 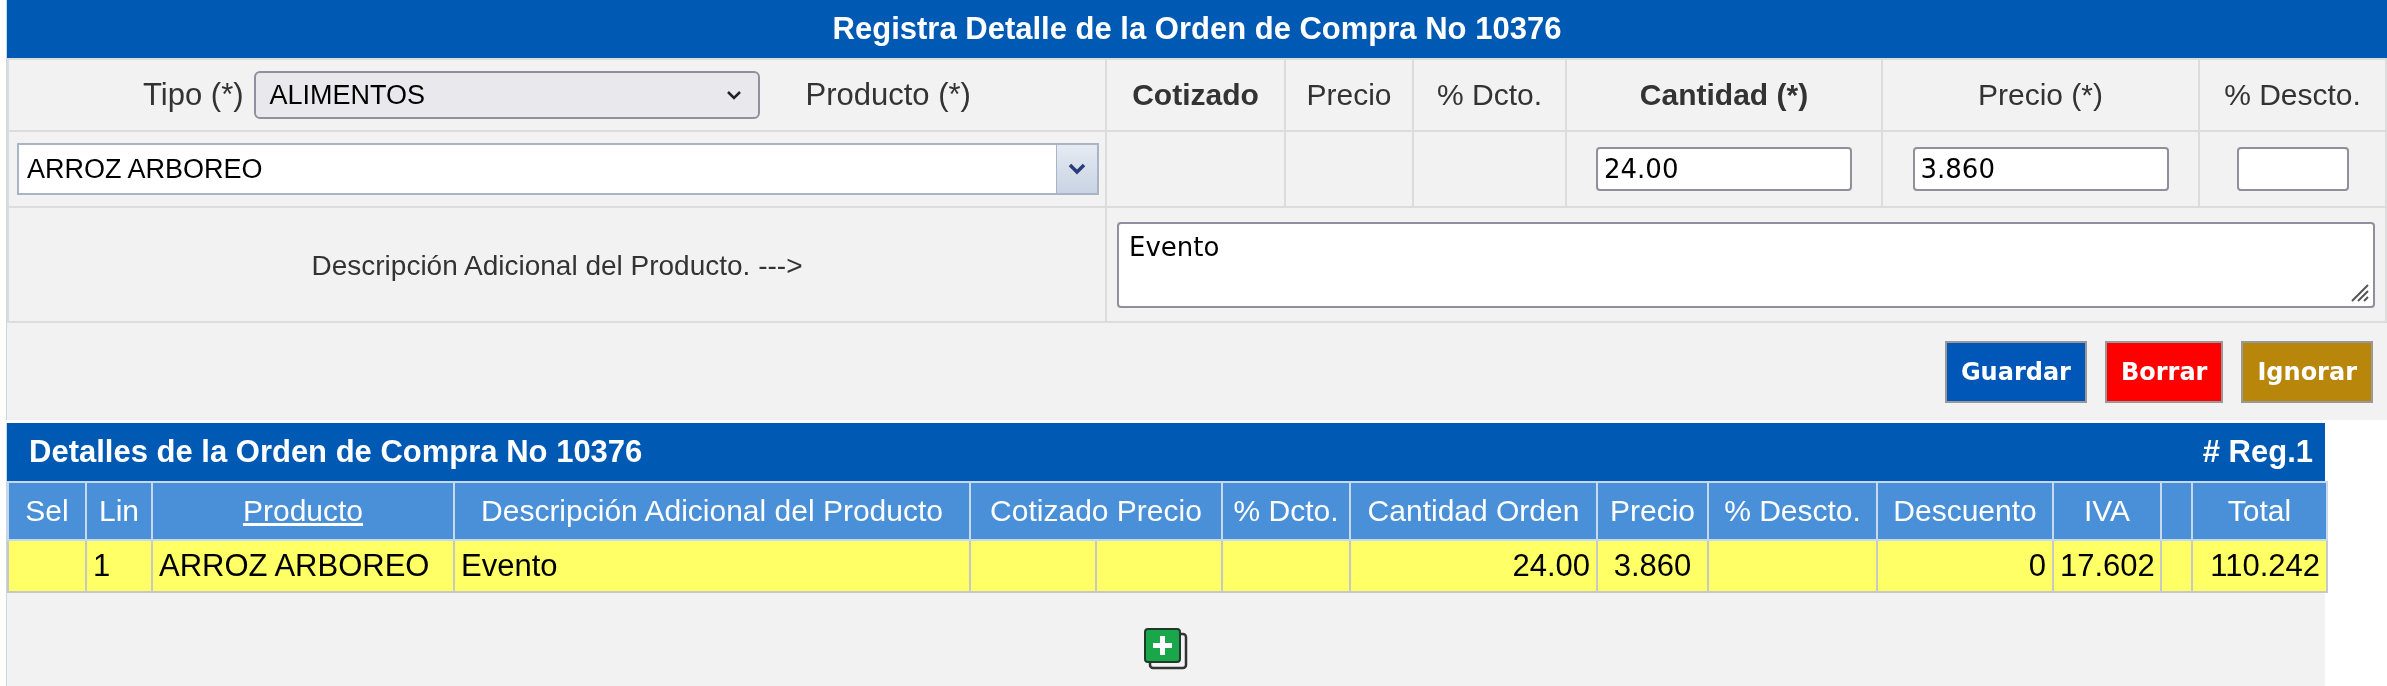 What do you see at coordinates (1551, 565) in the screenshot?
I see `table-cell: 24.00` at bounding box center [1551, 565].